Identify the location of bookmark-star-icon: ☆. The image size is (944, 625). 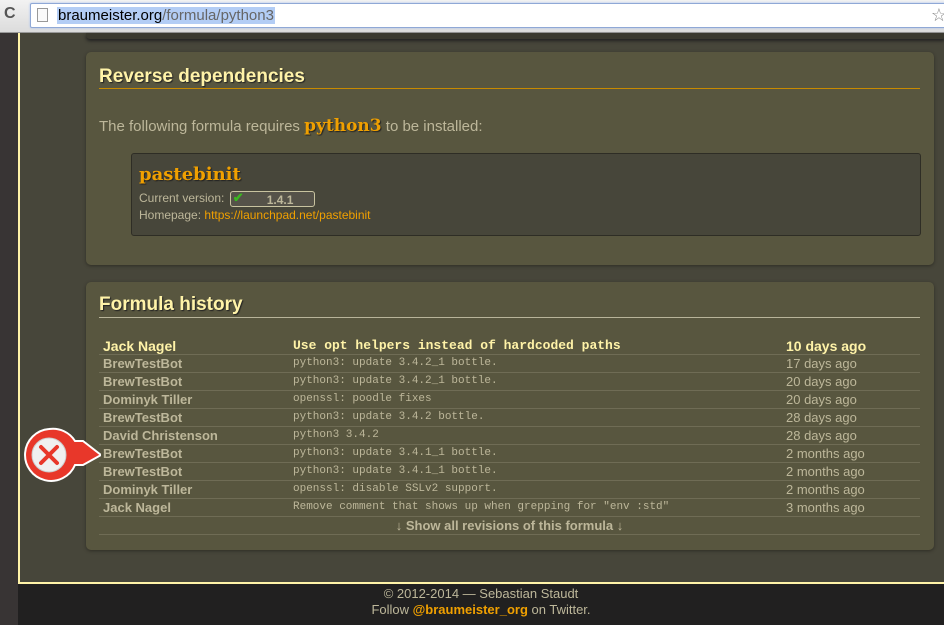
(937, 15).